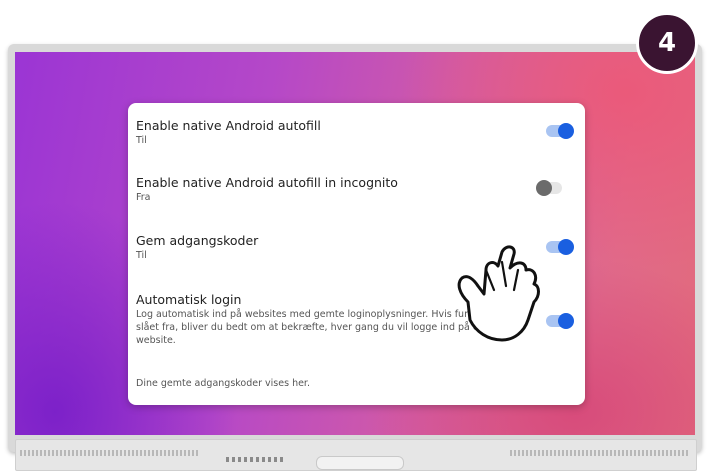 Image resolution: width=707 pixels, height=473 pixels. Describe the element at coordinates (354, 132) in the screenshot. I see `setting-android-autofill: Enable native Android autofill Til` at that location.